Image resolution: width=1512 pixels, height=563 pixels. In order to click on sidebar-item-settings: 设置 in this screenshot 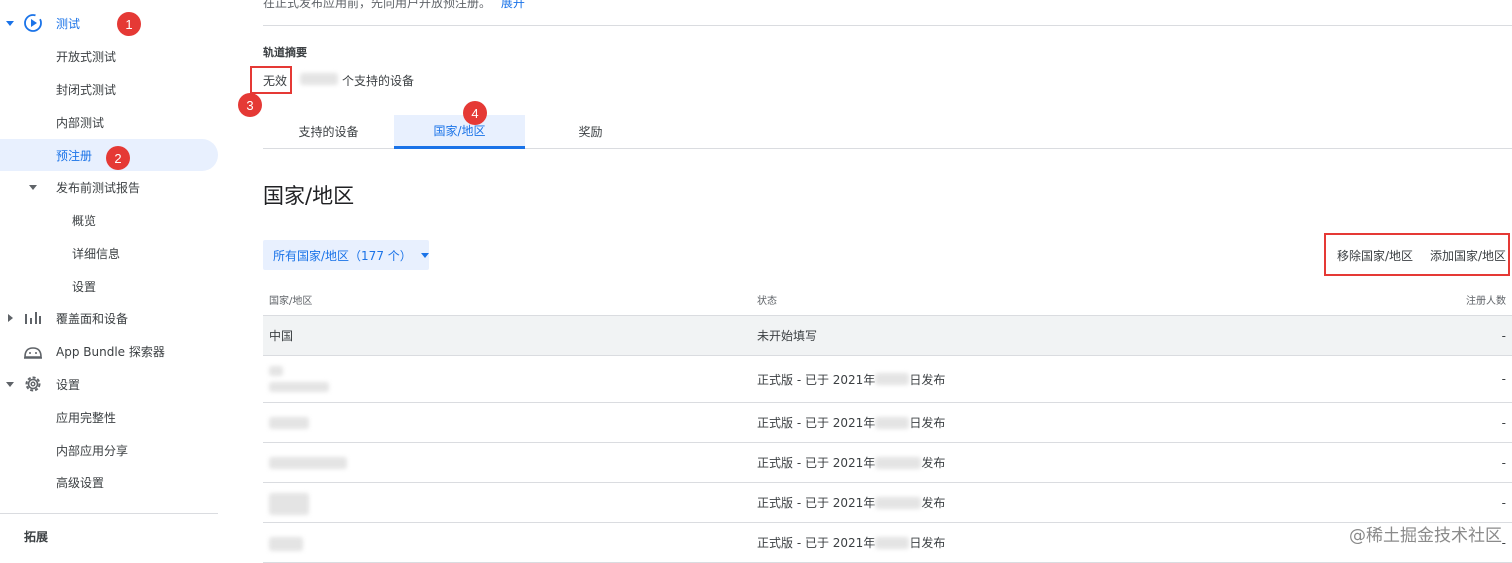, I will do `click(109, 384)`.